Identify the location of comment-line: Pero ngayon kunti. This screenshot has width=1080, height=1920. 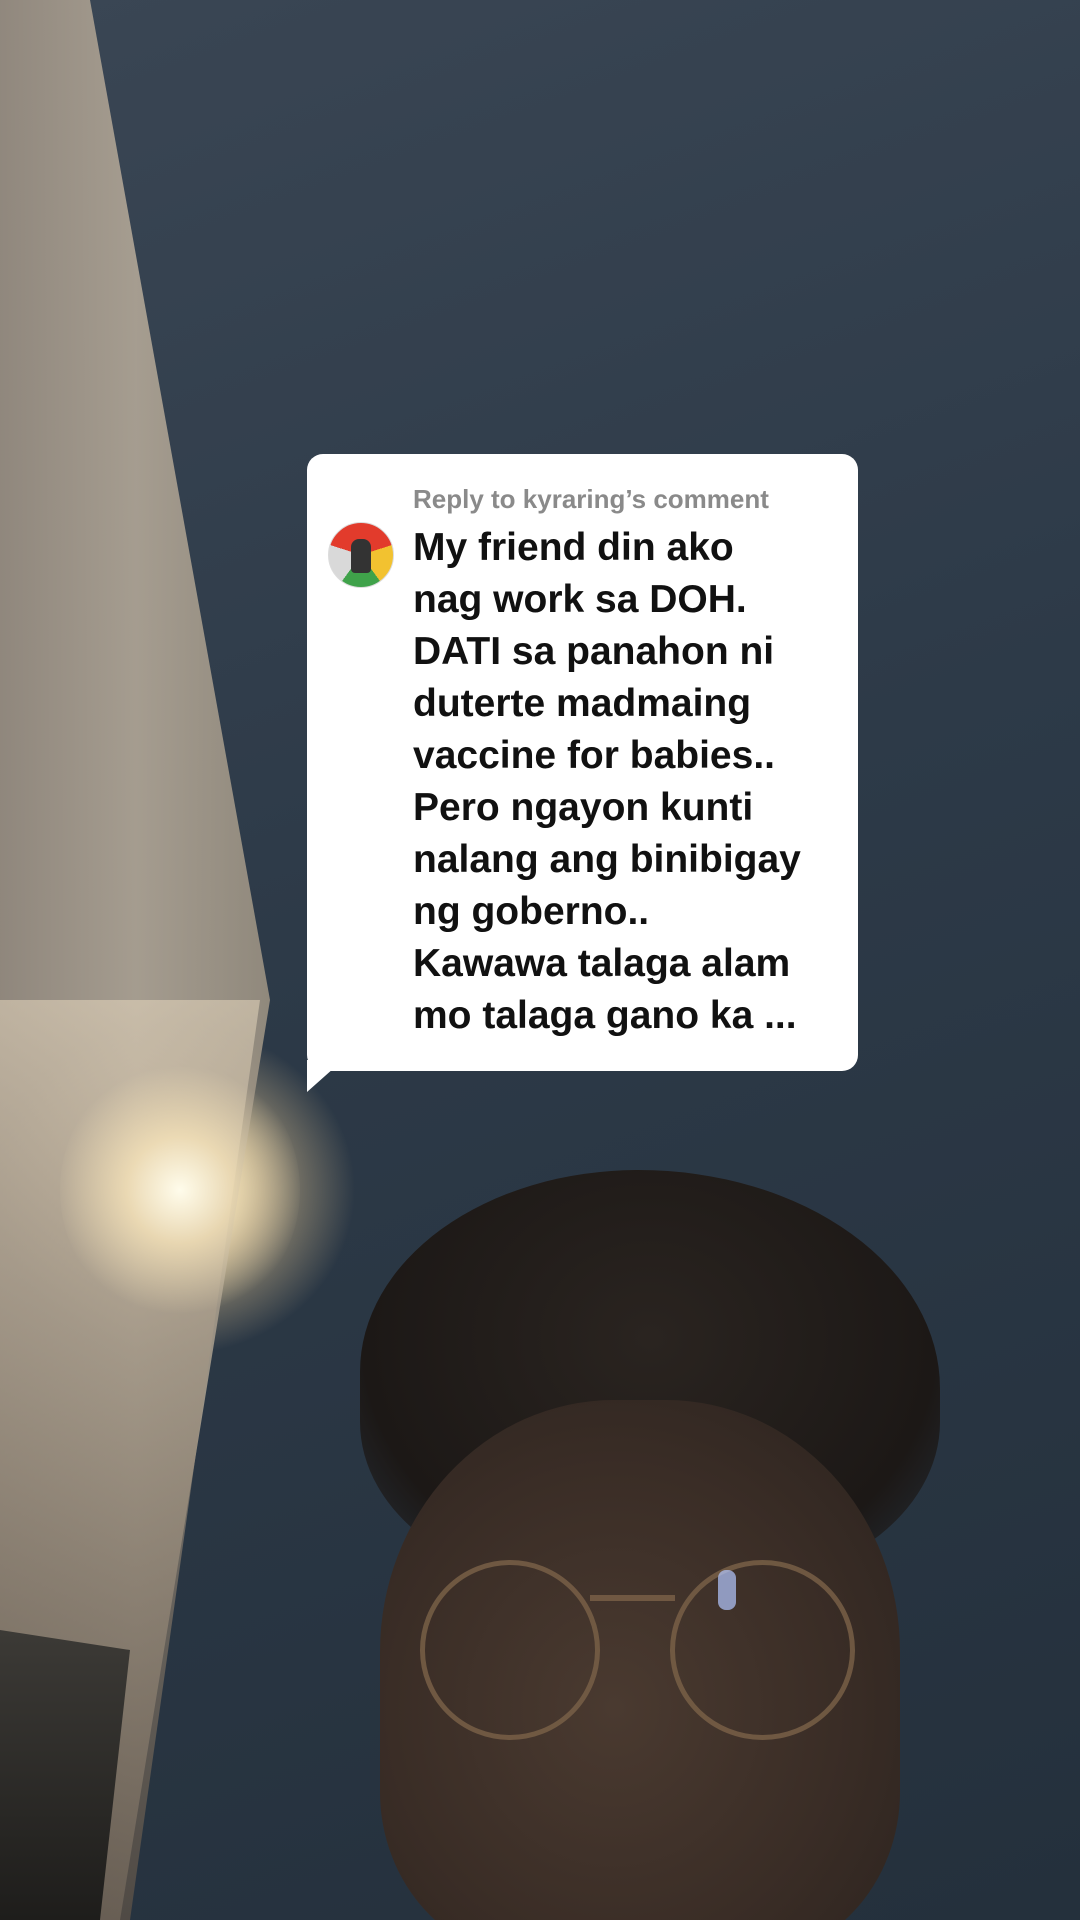
(583, 807).